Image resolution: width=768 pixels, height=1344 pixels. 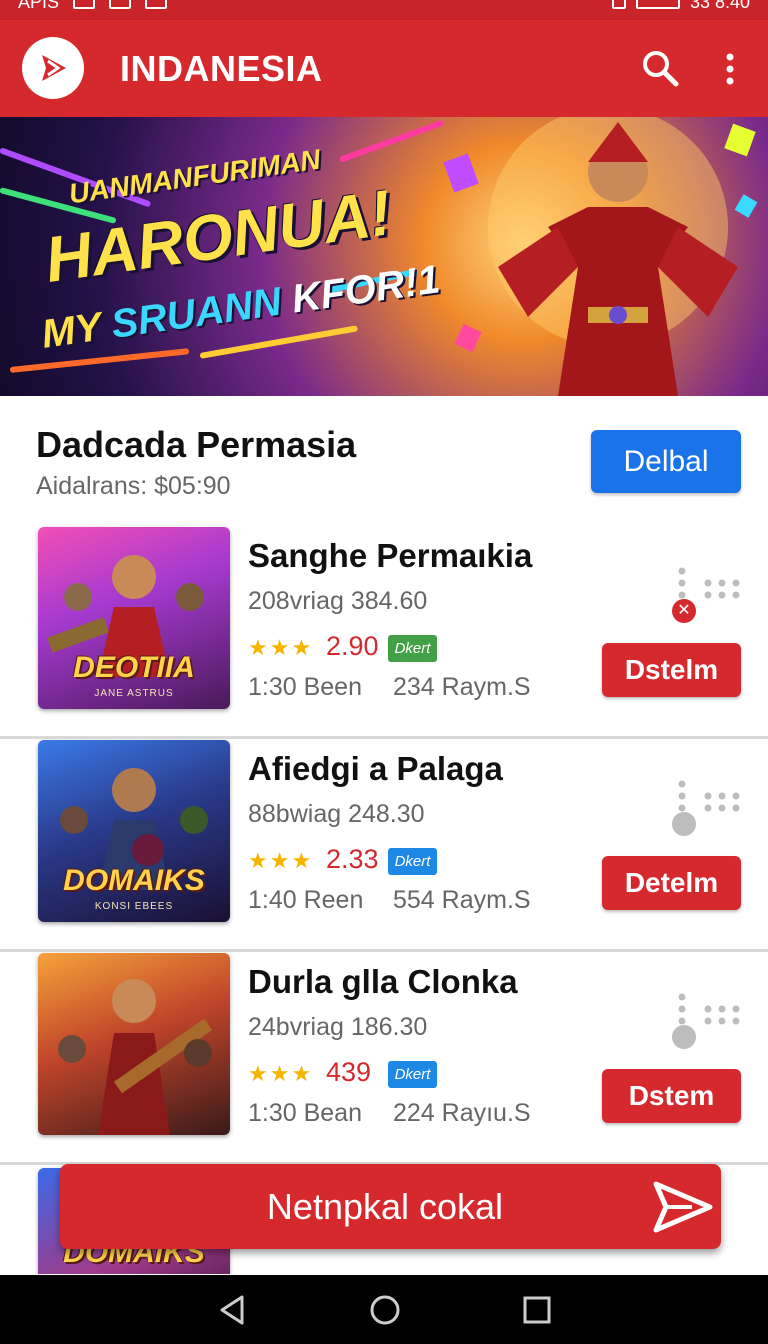 I want to click on item-action-button: Dstem, so click(x=671, y=1096).